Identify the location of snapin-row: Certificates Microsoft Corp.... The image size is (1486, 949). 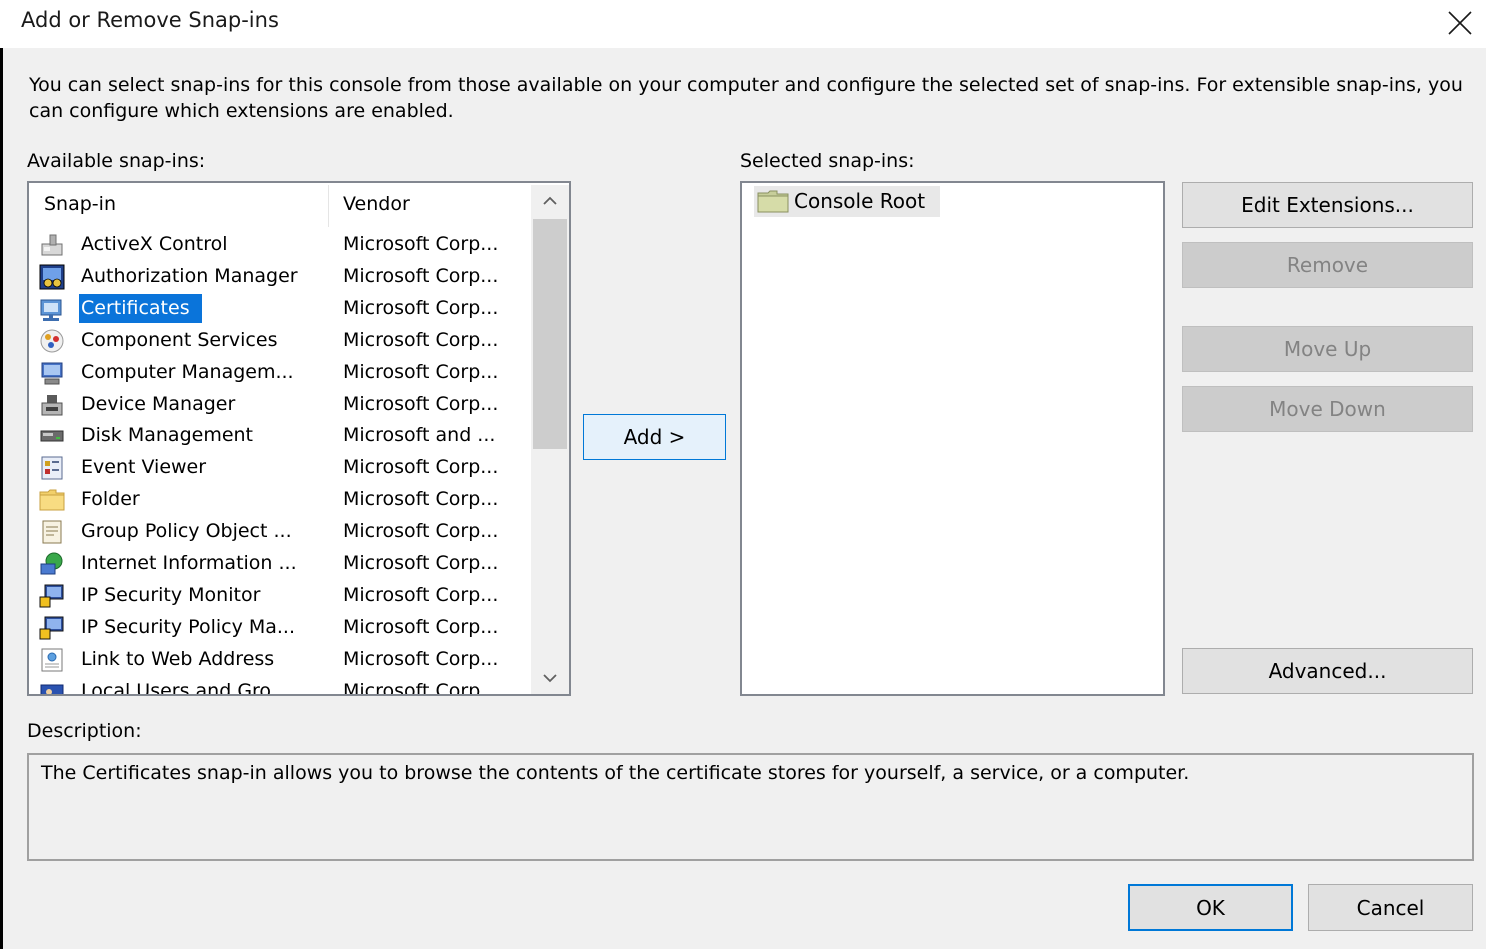
(279, 309).